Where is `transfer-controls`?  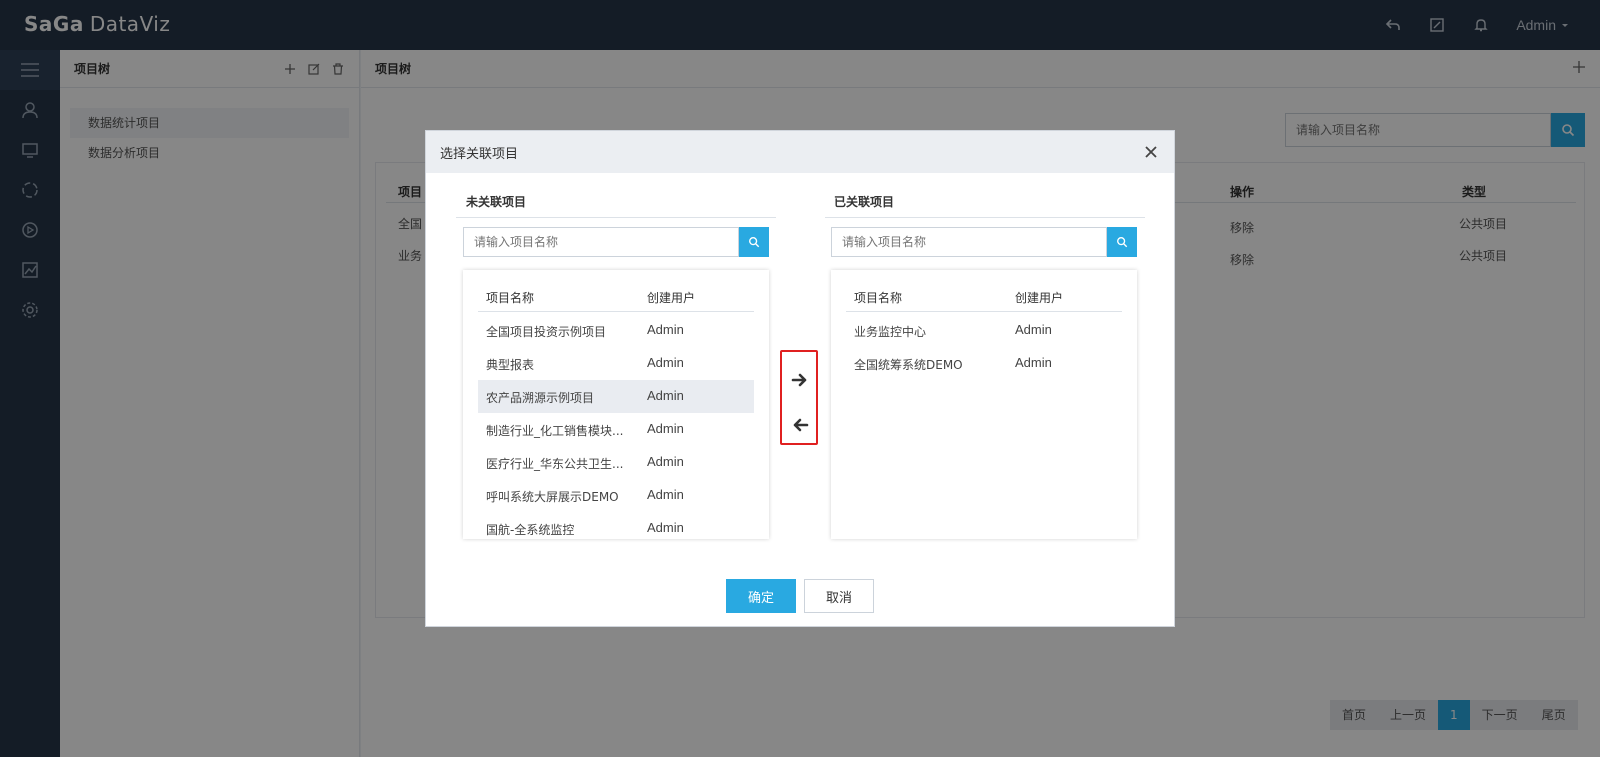
transfer-controls is located at coordinates (799, 397).